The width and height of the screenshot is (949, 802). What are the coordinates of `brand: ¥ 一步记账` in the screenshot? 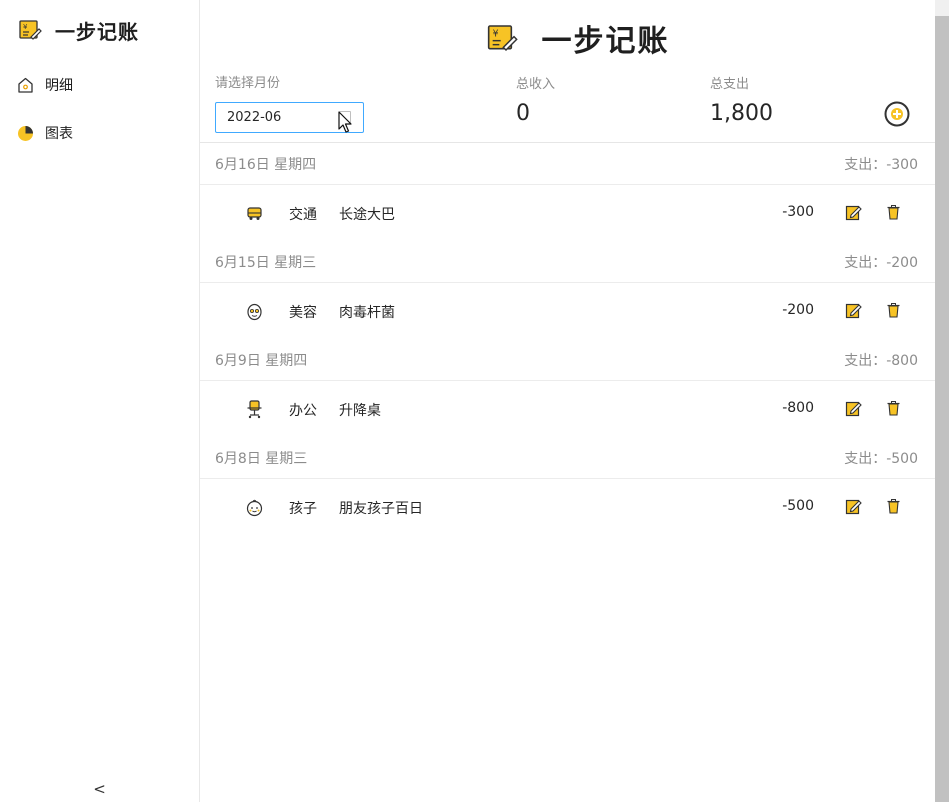 It's located at (78, 30).